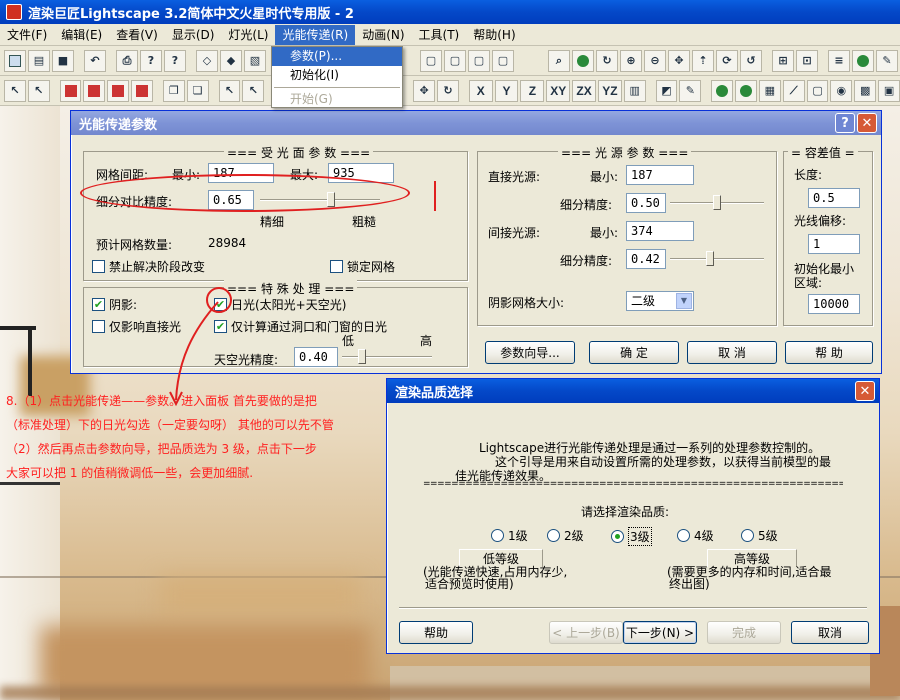  Describe the element at coordinates (829, 352) in the screenshot. I see `help-button: 帮 助` at that location.